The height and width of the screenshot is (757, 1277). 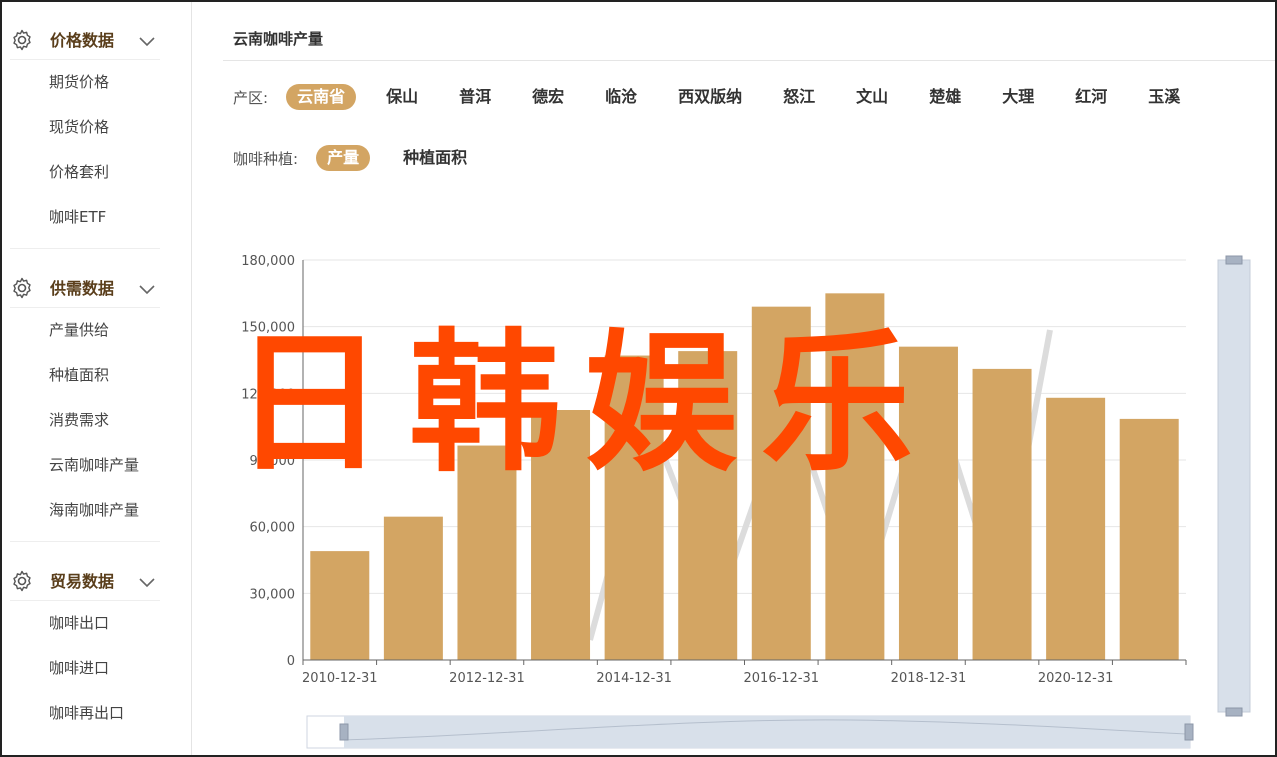 What do you see at coordinates (273, 528) in the screenshot?
I see `y-tick-label: 60,000` at bounding box center [273, 528].